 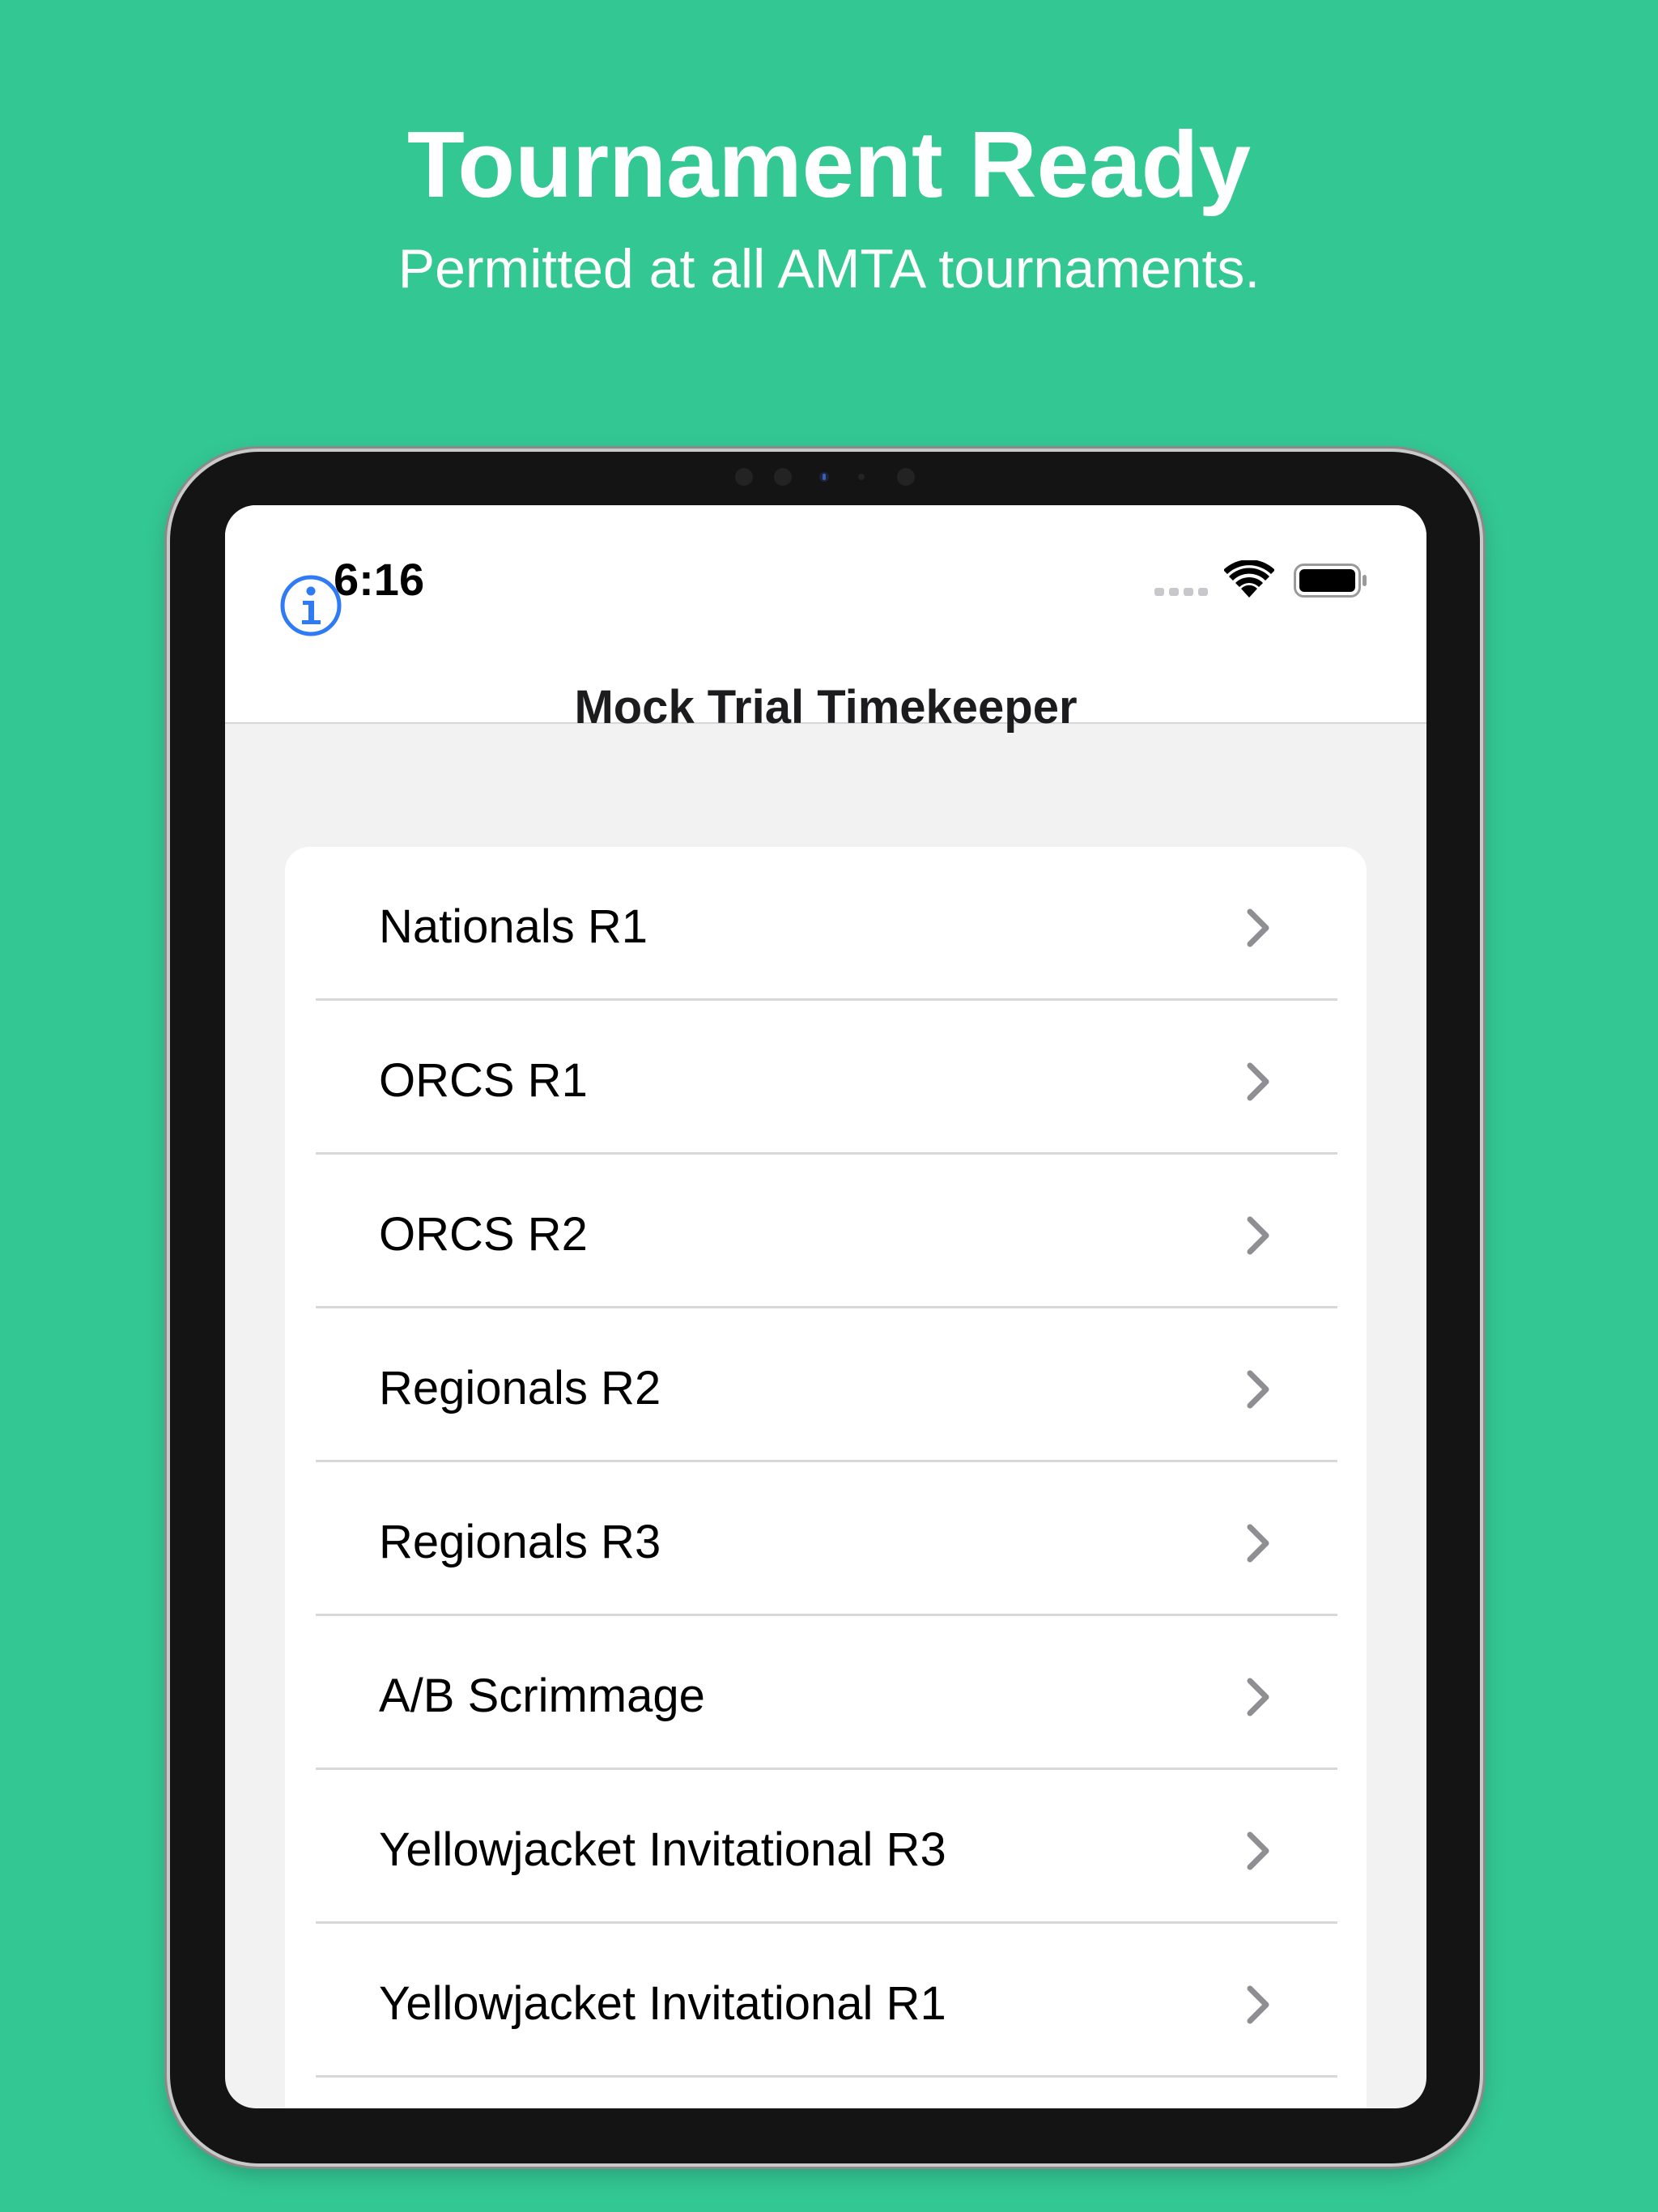 I want to click on tournament-row-orcs-r2: ORCS R2, so click(x=826, y=1231).